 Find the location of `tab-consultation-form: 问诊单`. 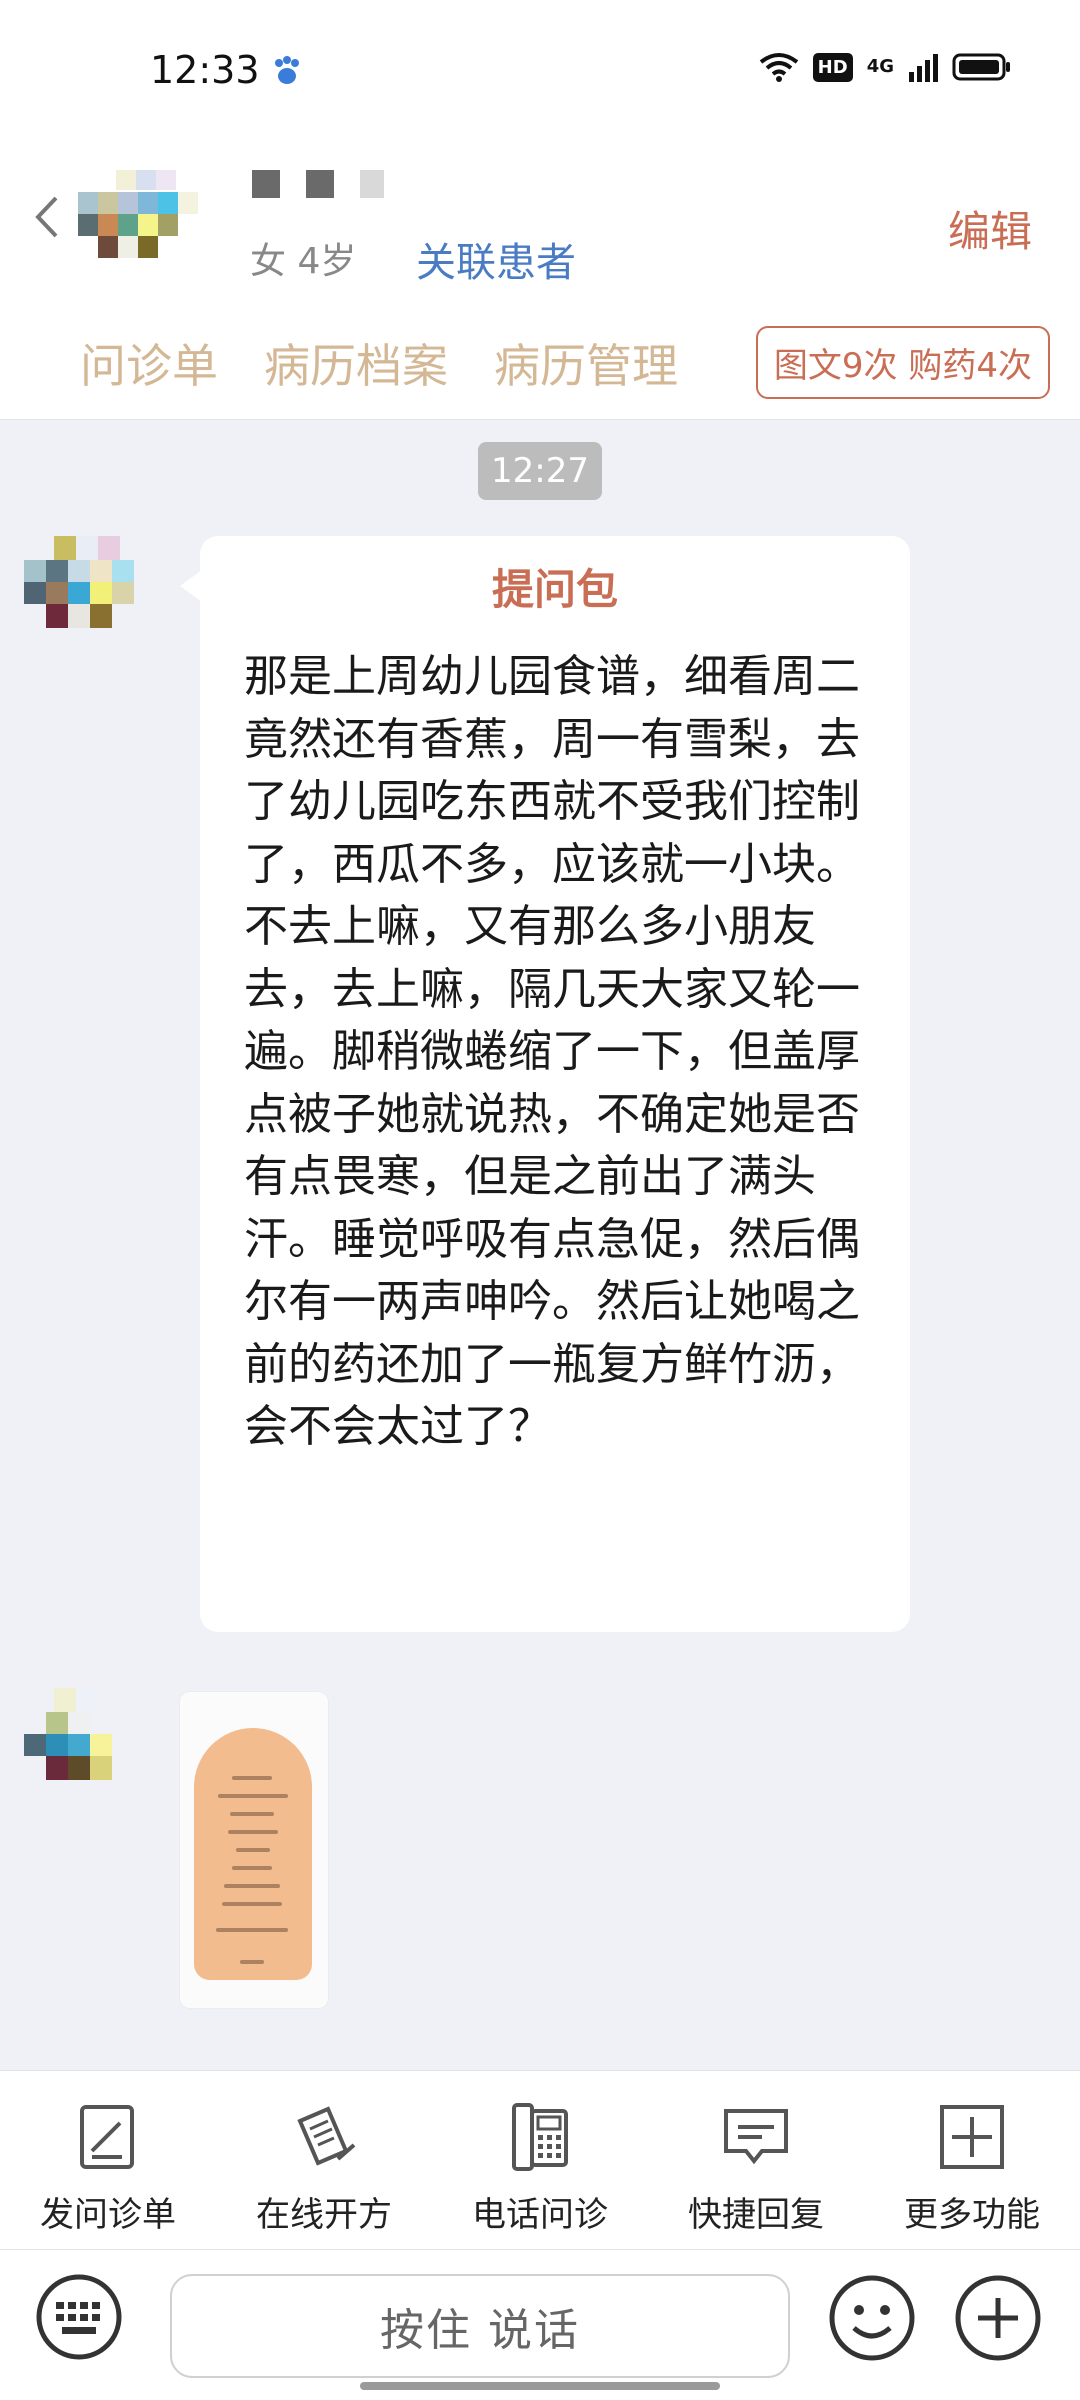

tab-consultation-form: 问诊单 is located at coordinates (149, 363).